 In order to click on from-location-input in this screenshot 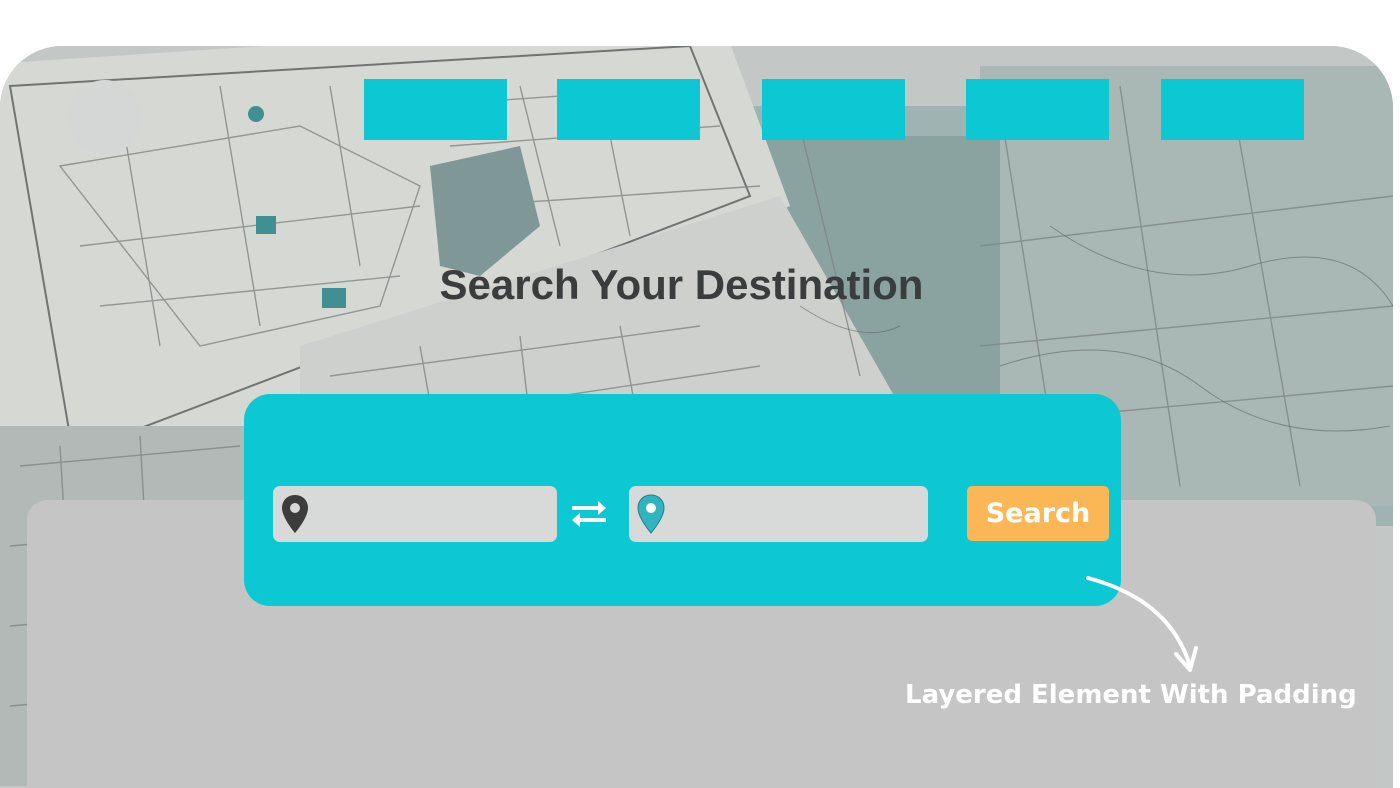, I will do `click(434, 514)`.